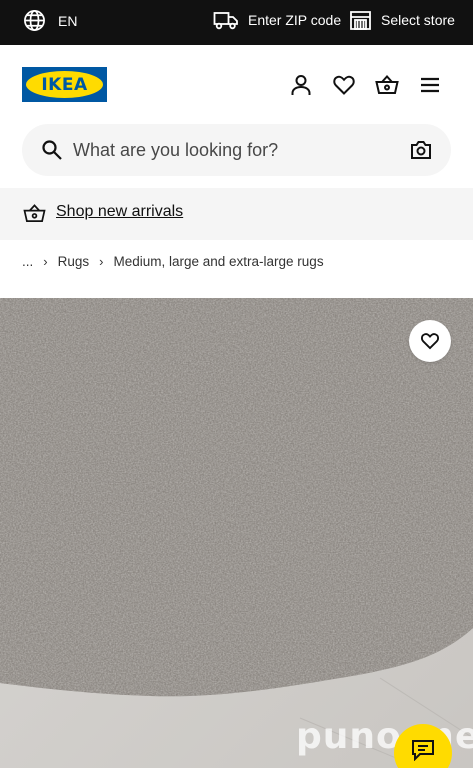 The height and width of the screenshot is (768, 473). Describe the element at coordinates (119, 212) in the screenshot. I see `shop-new-arrivals-link: Shop new arrivals` at that location.